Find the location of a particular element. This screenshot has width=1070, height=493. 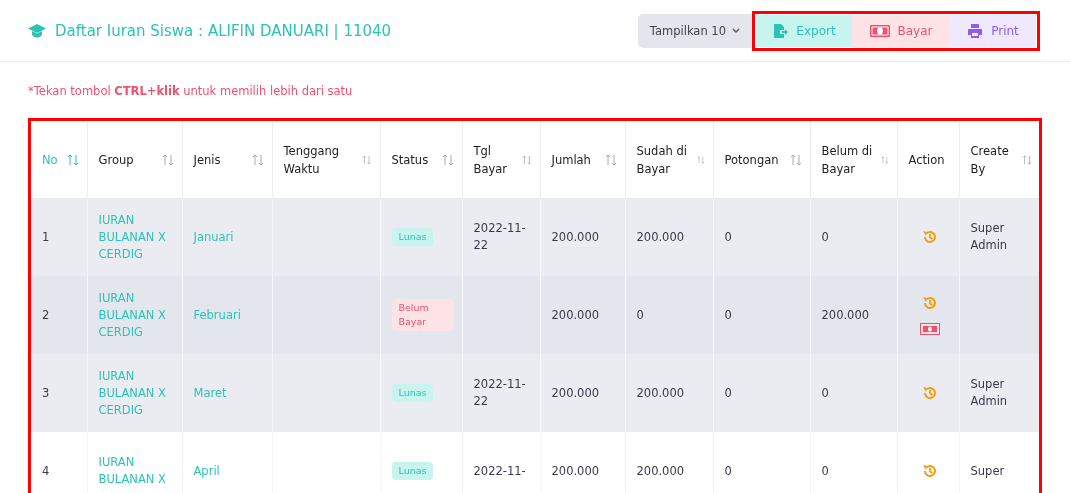

graduation-cap-icon is located at coordinates (37, 30).